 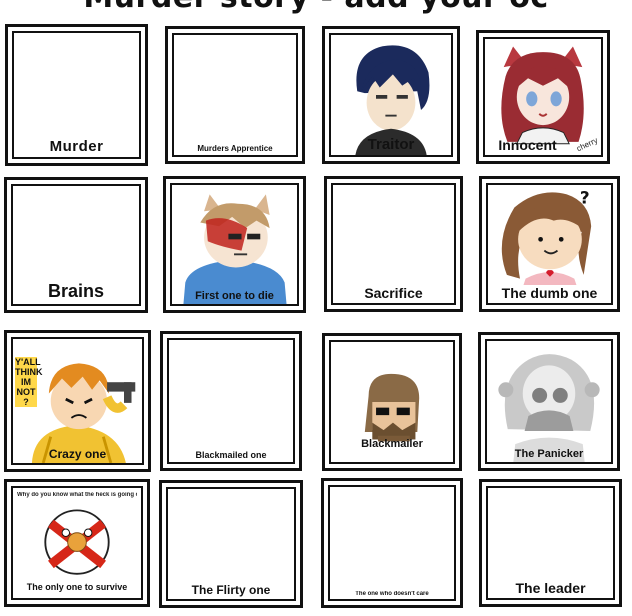 What do you see at coordinates (392, 594) in the screenshot?
I see `cell-label: The one who doesn't care` at bounding box center [392, 594].